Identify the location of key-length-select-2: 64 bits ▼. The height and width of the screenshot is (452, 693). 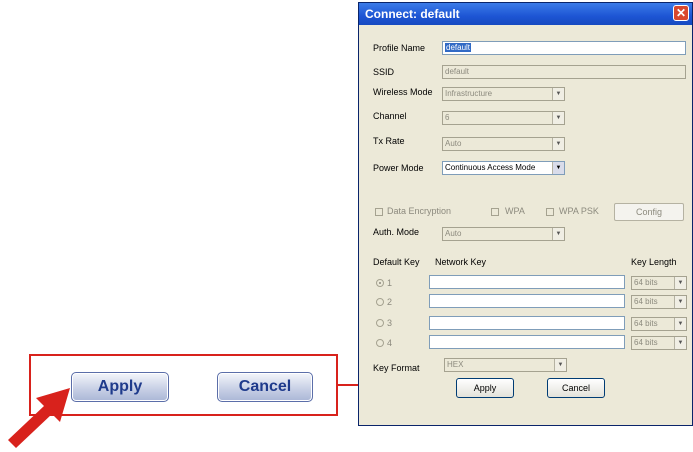
(659, 302).